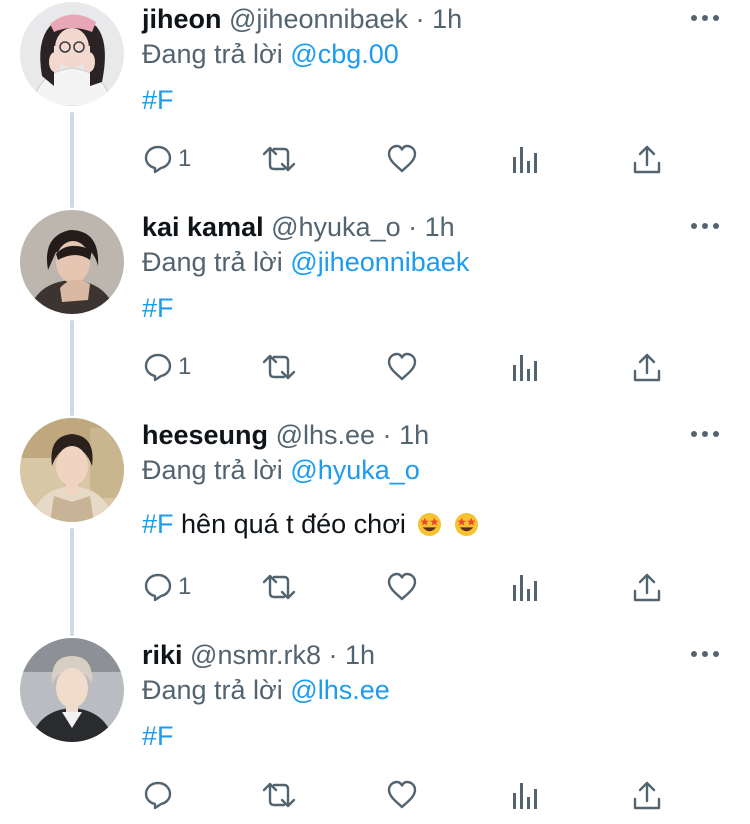 The width and height of the screenshot is (750, 824). I want to click on replying-to: Đang trả lời @hyuka_o, so click(436, 470).